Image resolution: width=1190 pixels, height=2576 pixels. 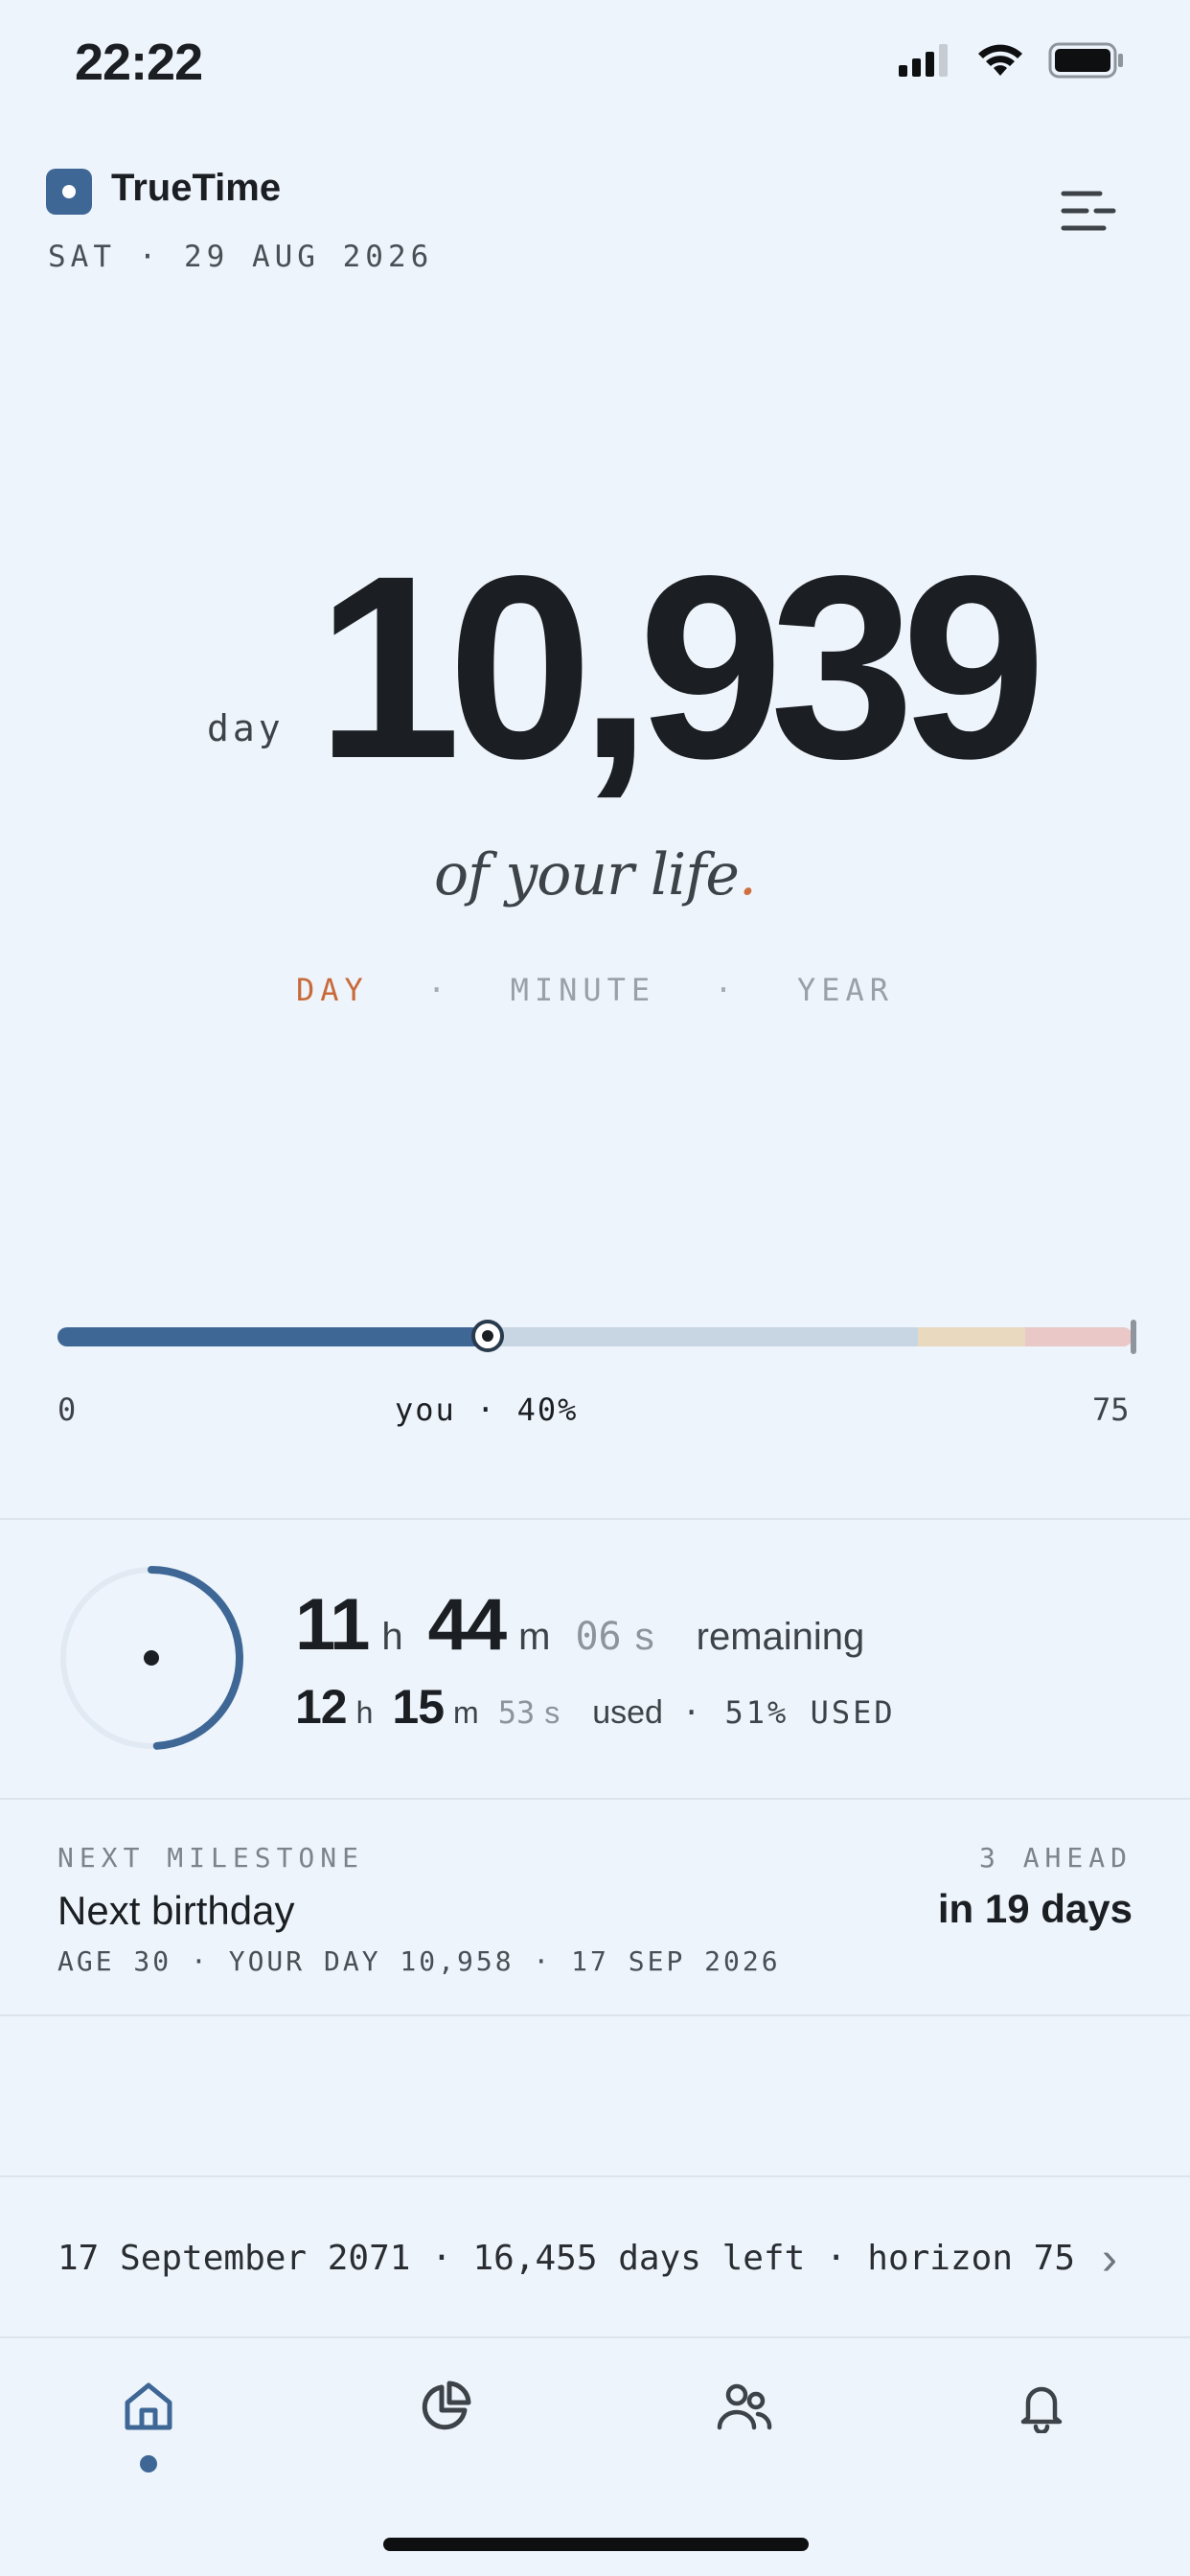 I want to click on people-icon, so click(x=745, y=2406).